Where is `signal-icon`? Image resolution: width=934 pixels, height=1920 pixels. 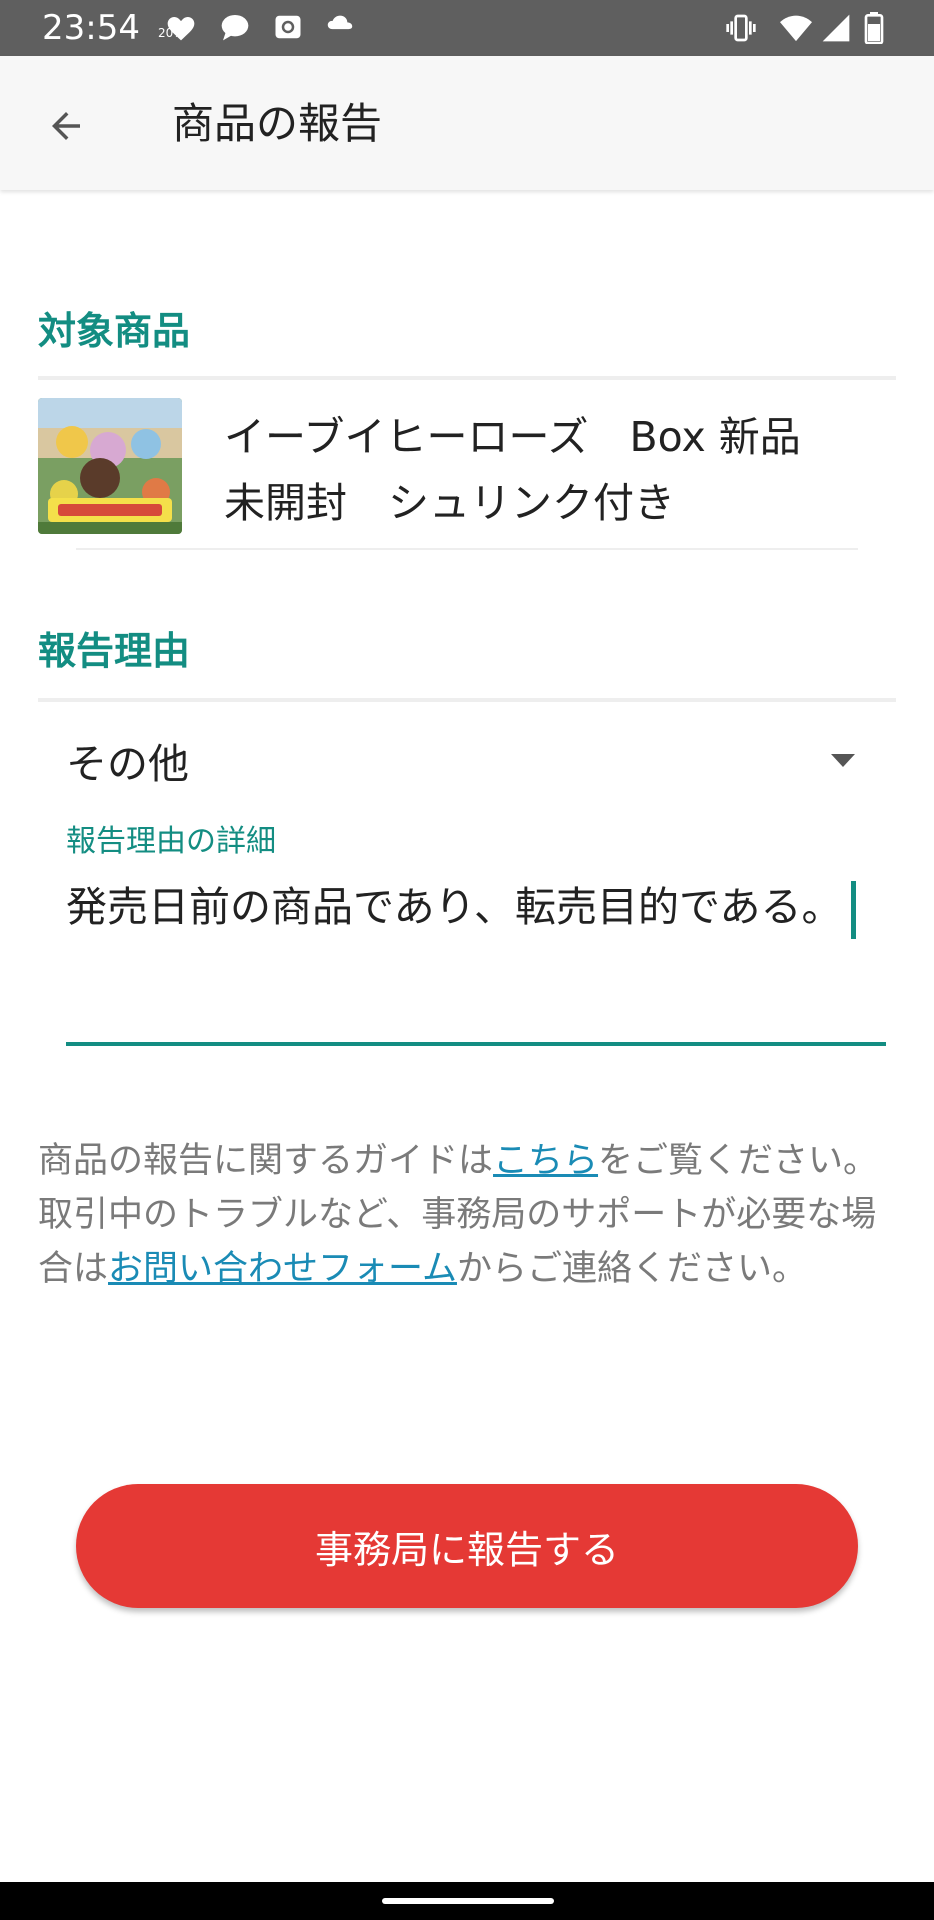 signal-icon is located at coordinates (836, 28).